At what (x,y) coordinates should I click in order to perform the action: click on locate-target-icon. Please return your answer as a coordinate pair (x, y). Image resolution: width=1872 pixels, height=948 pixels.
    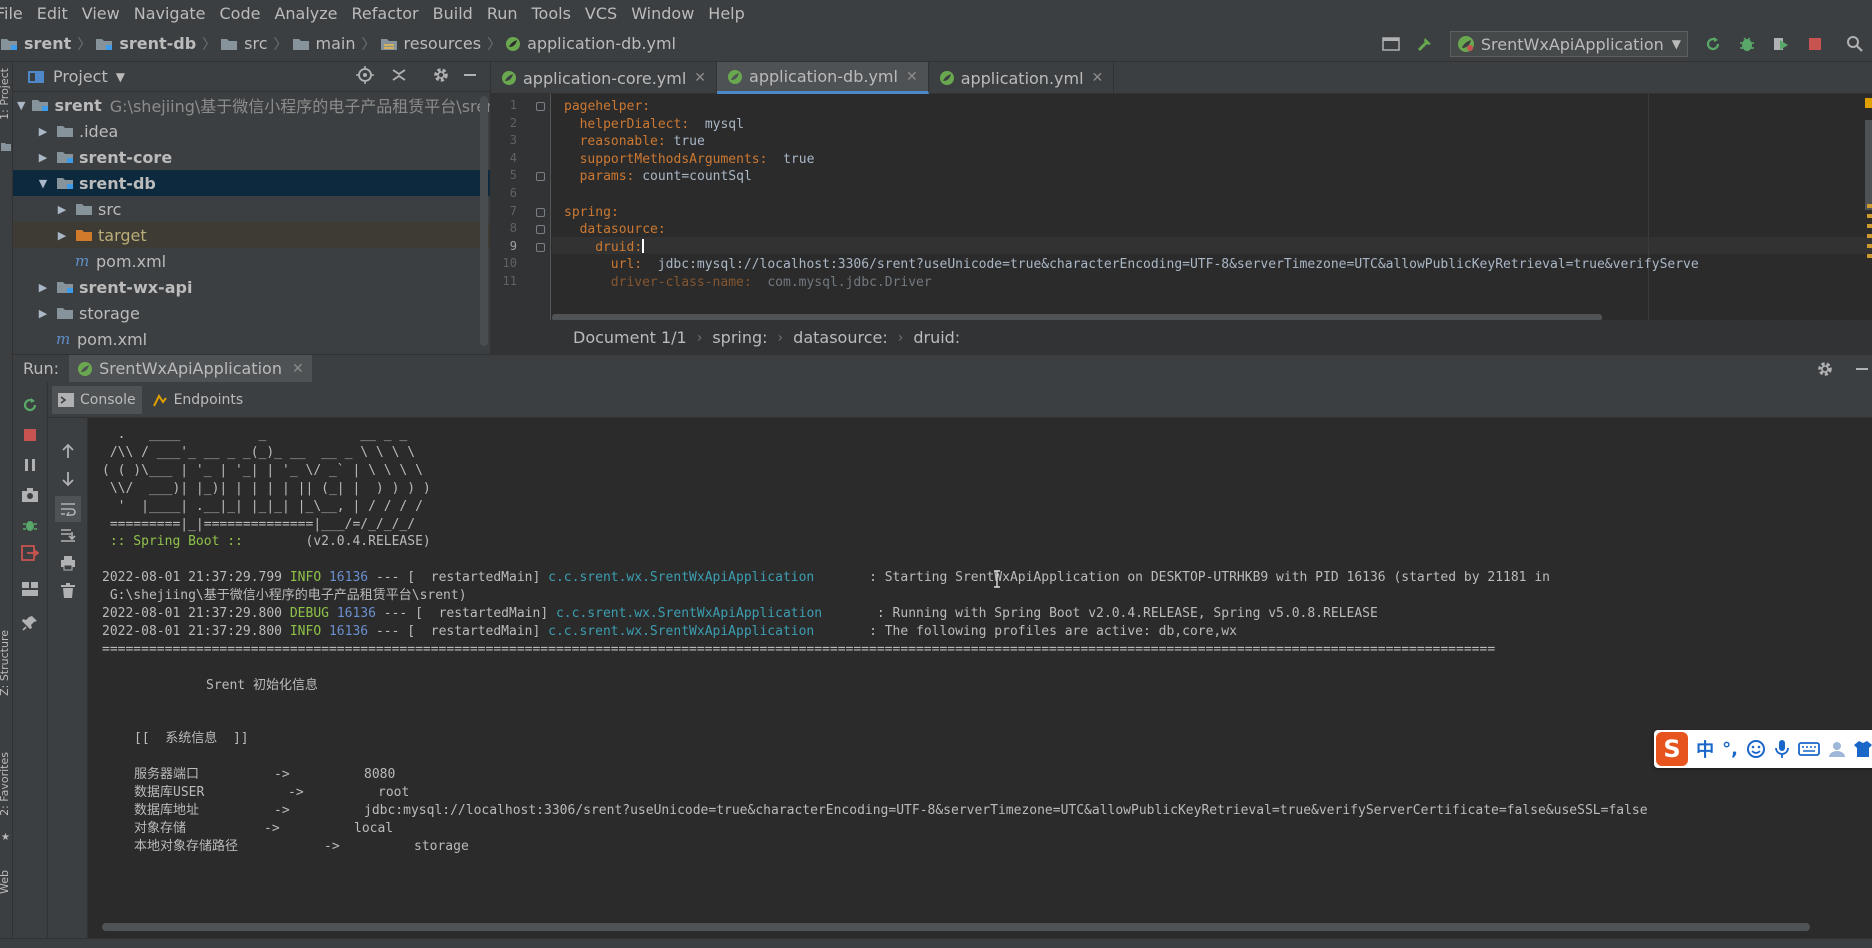
    Looking at the image, I should click on (365, 75).